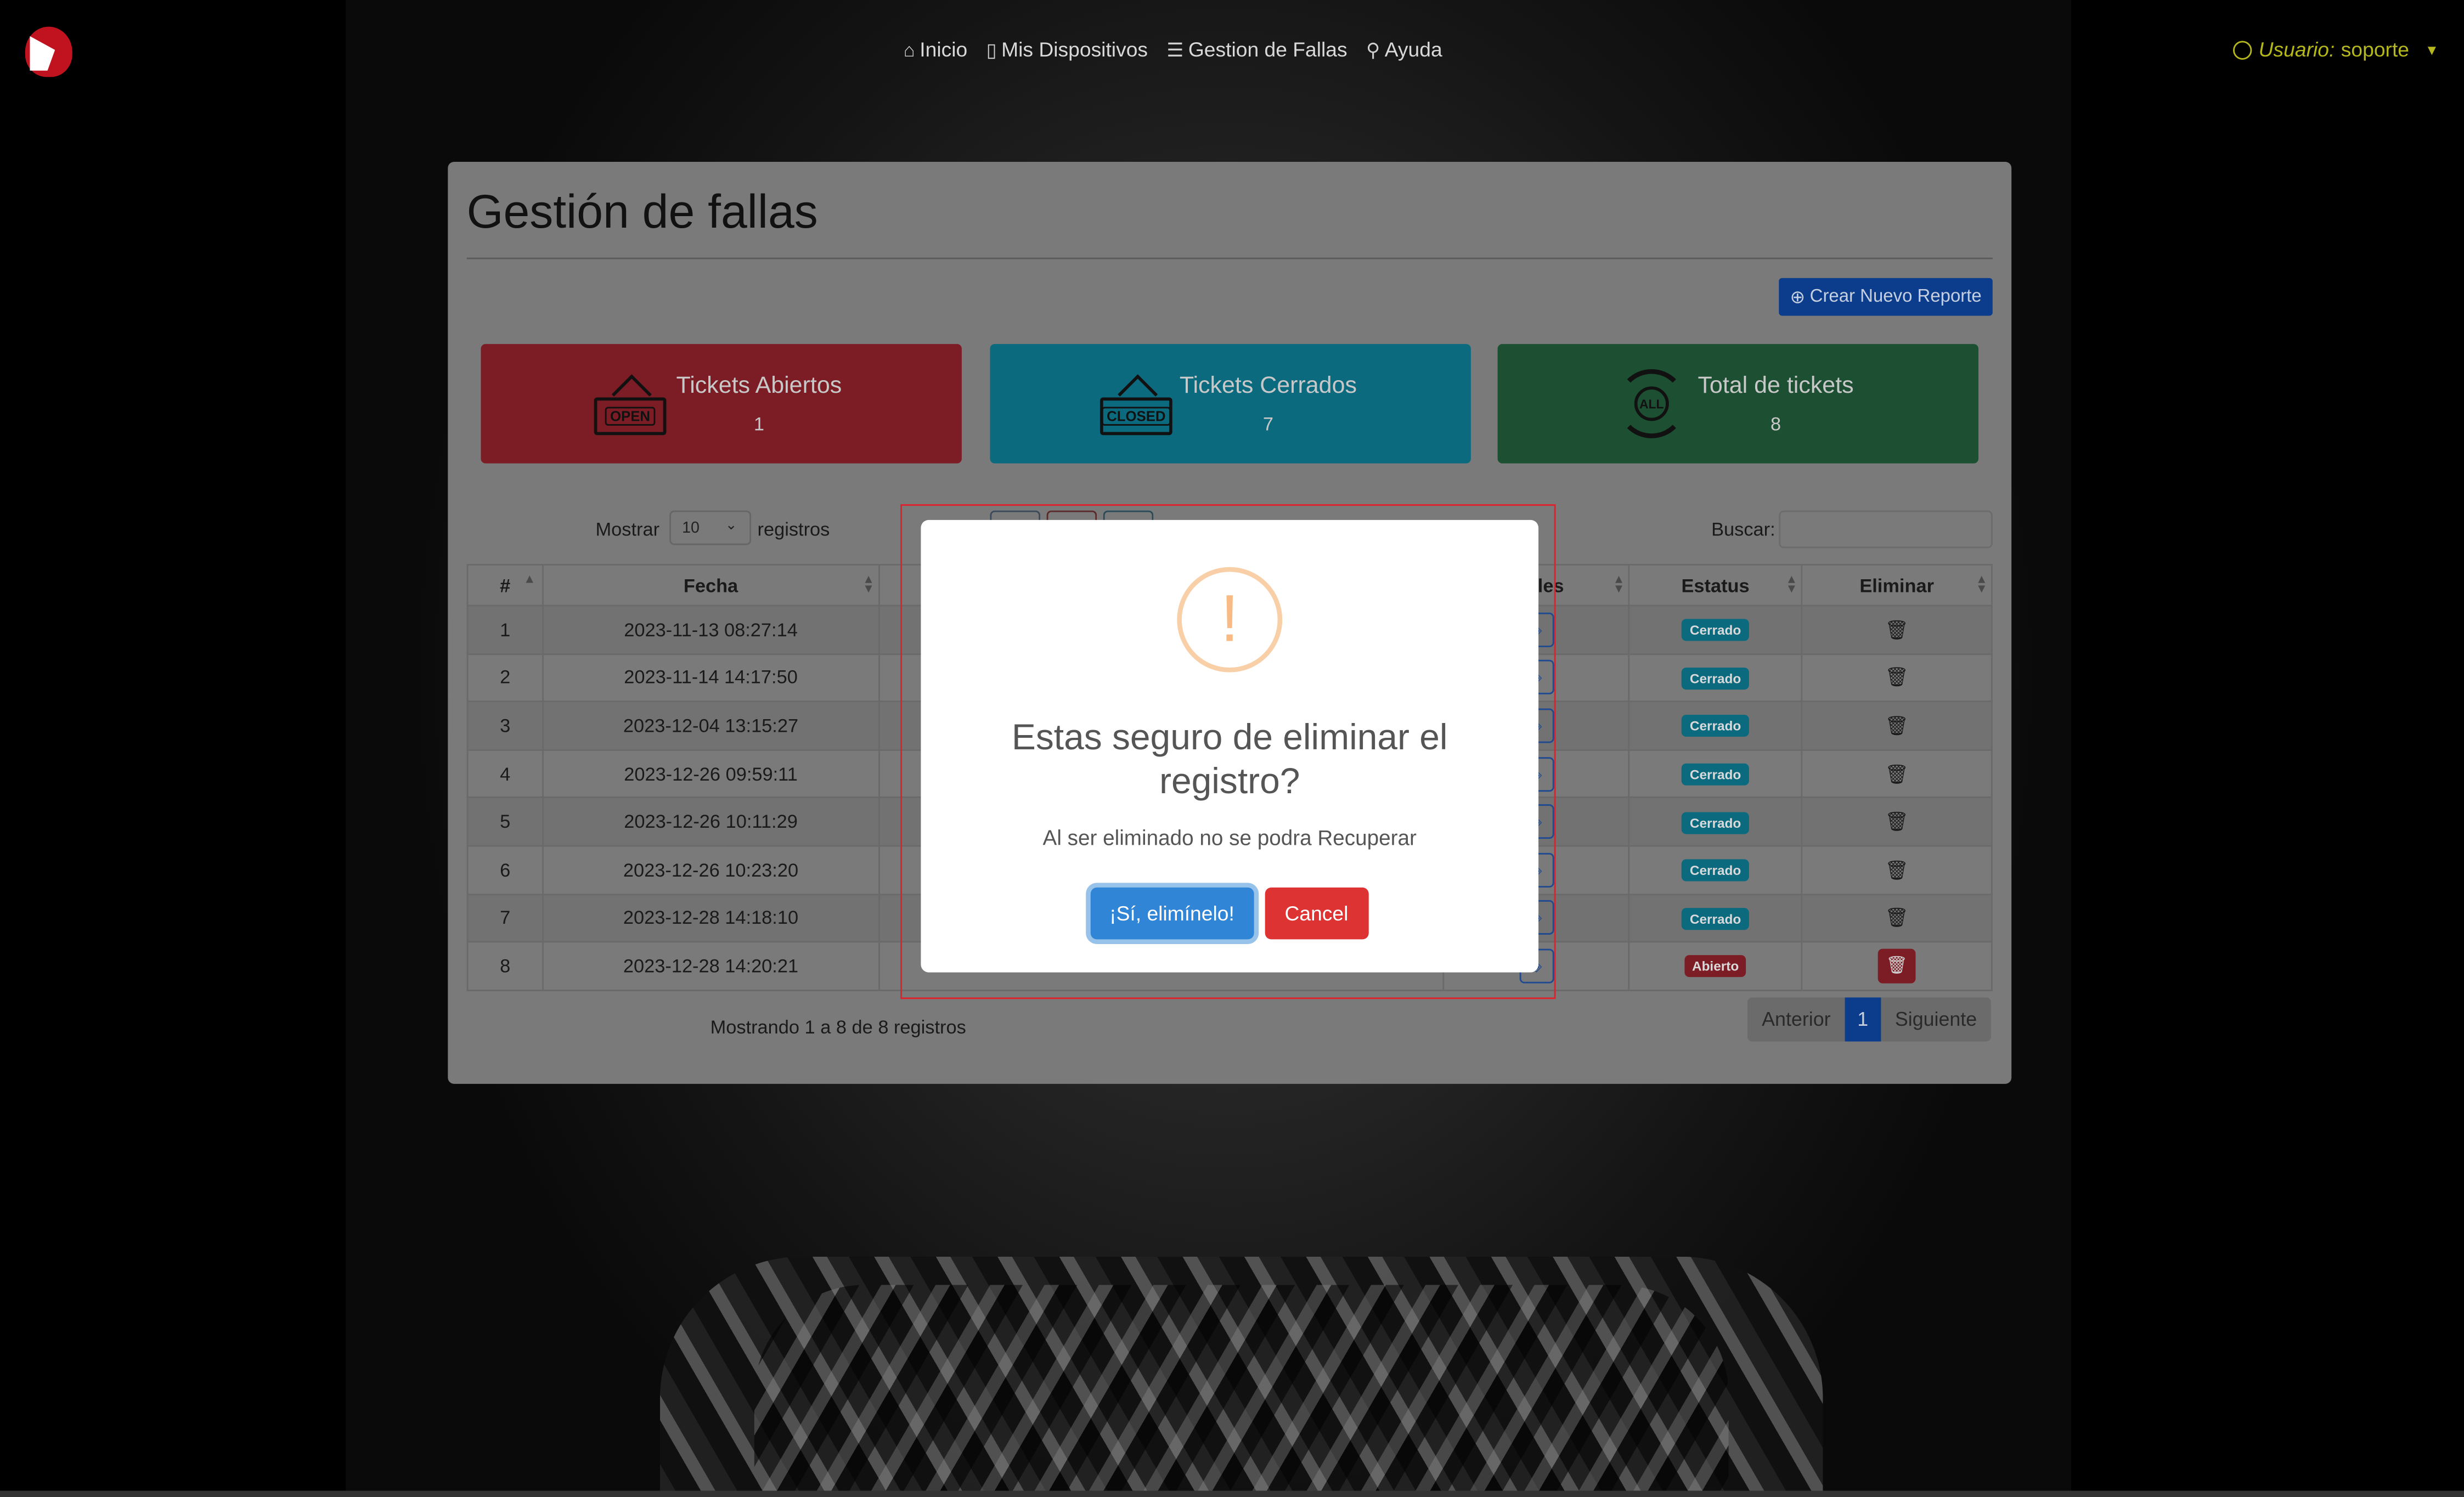 The width and height of the screenshot is (2464, 1497). Describe the element at coordinates (944, 49) in the screenshot. I see `nav-link-label: Inicio` at that location.